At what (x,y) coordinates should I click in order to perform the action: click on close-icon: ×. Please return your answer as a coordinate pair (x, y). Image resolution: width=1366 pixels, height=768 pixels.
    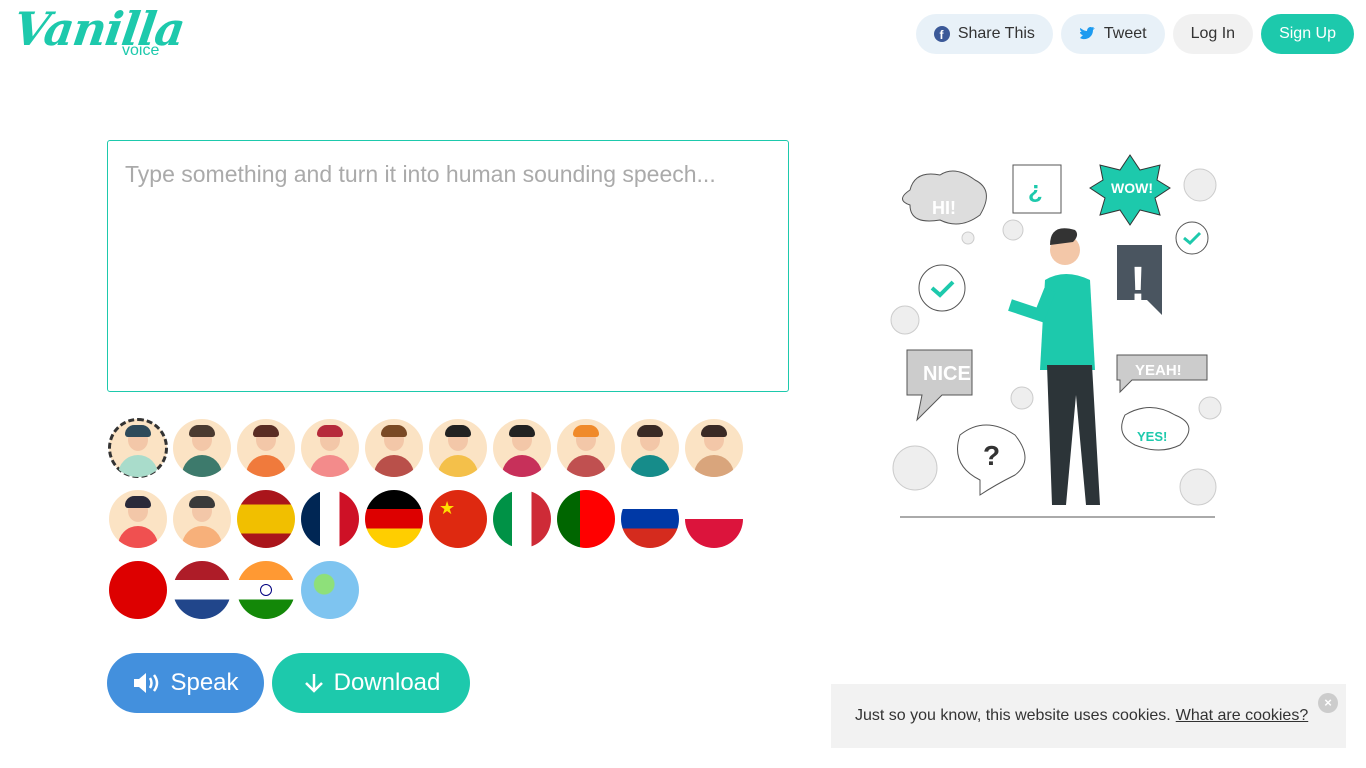
    Looking at the image, I should click on (1328, 703).